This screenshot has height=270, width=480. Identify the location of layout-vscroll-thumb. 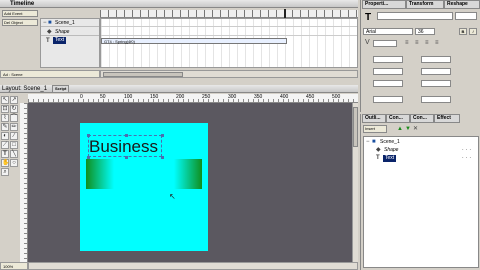
(355, 127).